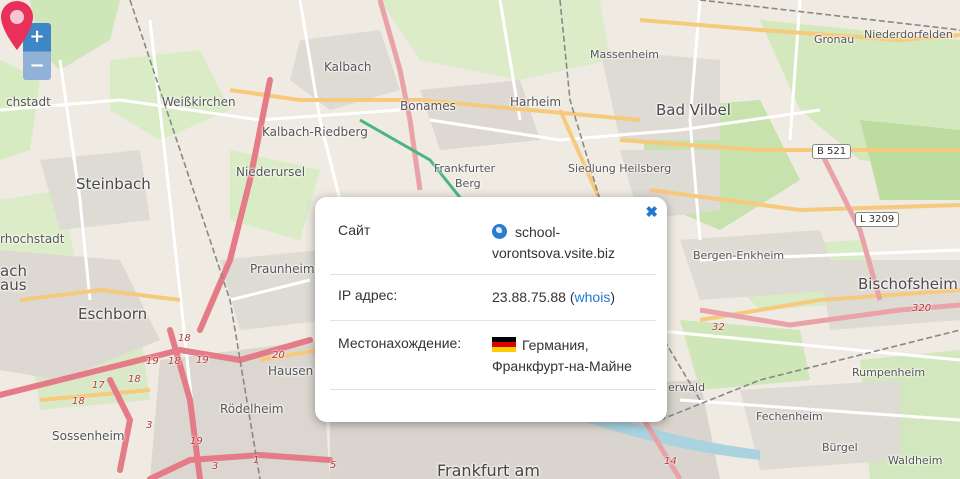 This screenshot has height=479, width=960. Describe the element at coordinates (718, 327) in the screenshot. I see `road-number: 32` at that location.